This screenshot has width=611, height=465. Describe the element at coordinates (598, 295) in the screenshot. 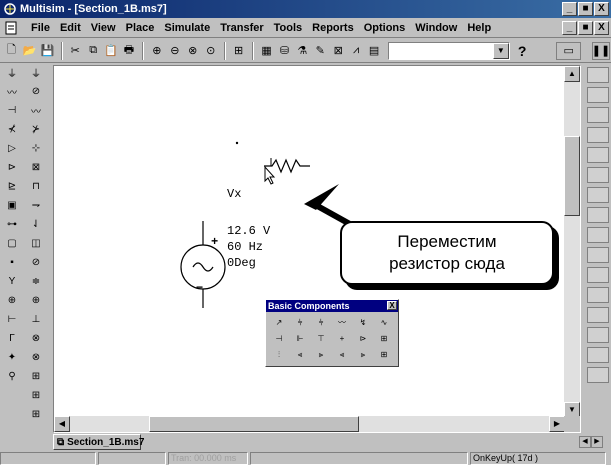

I see `distortion-analyzer-icon` at that location.